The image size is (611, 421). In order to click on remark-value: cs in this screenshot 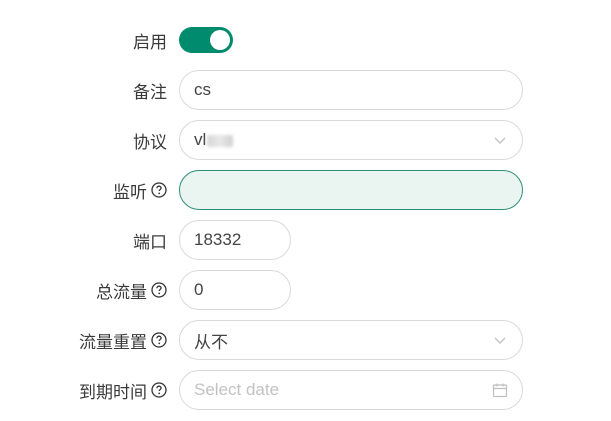, I will do `click(202, 89)`.